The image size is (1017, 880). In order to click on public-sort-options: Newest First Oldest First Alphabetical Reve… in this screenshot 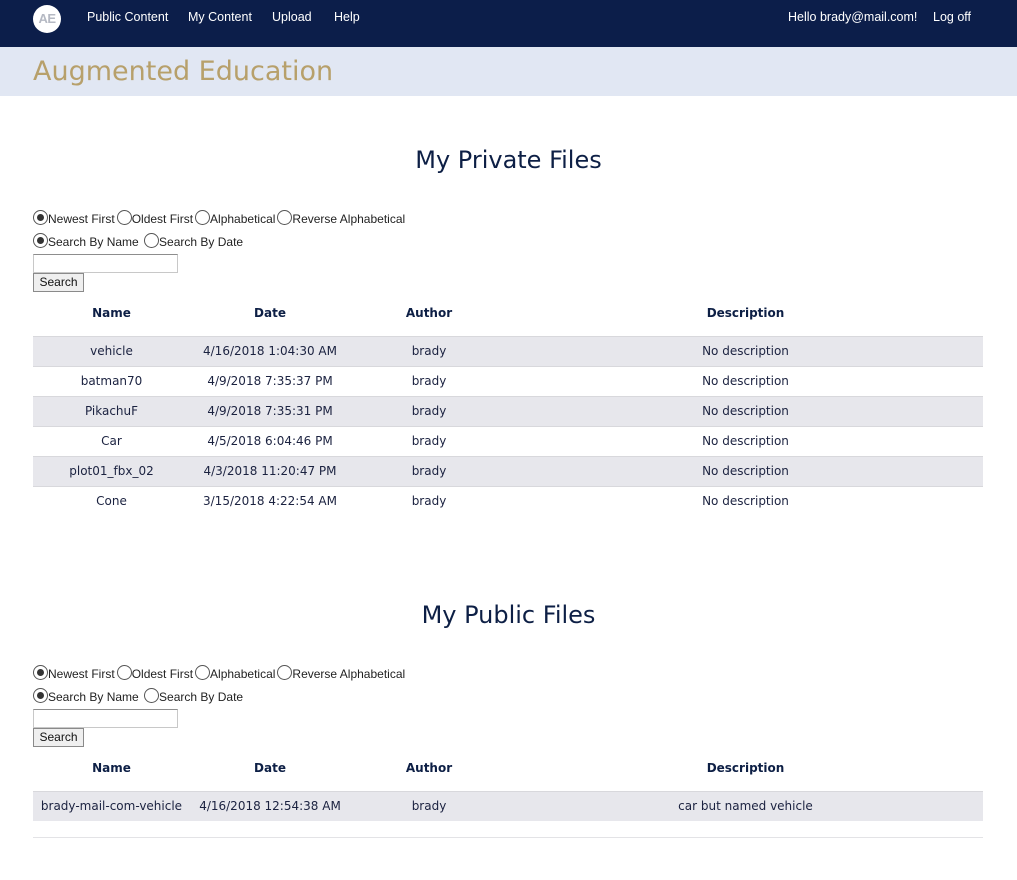, I will do `click(220, 673)`.